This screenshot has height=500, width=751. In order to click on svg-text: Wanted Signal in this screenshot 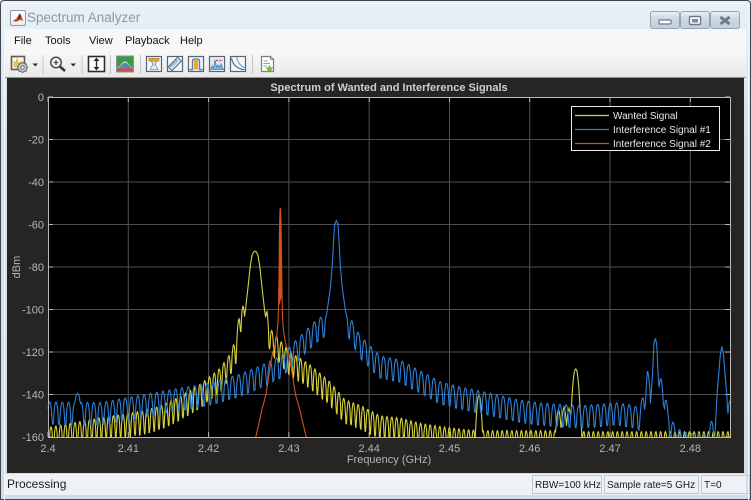, I will do `click(645, 116)`.